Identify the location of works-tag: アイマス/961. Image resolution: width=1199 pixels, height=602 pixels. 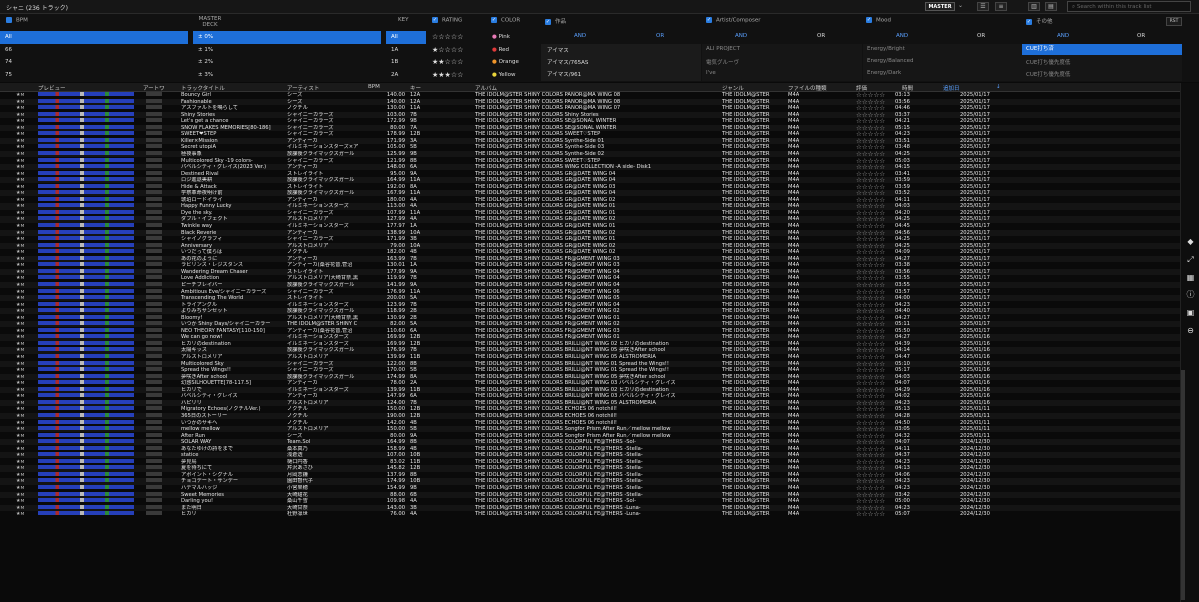
(564, 74).